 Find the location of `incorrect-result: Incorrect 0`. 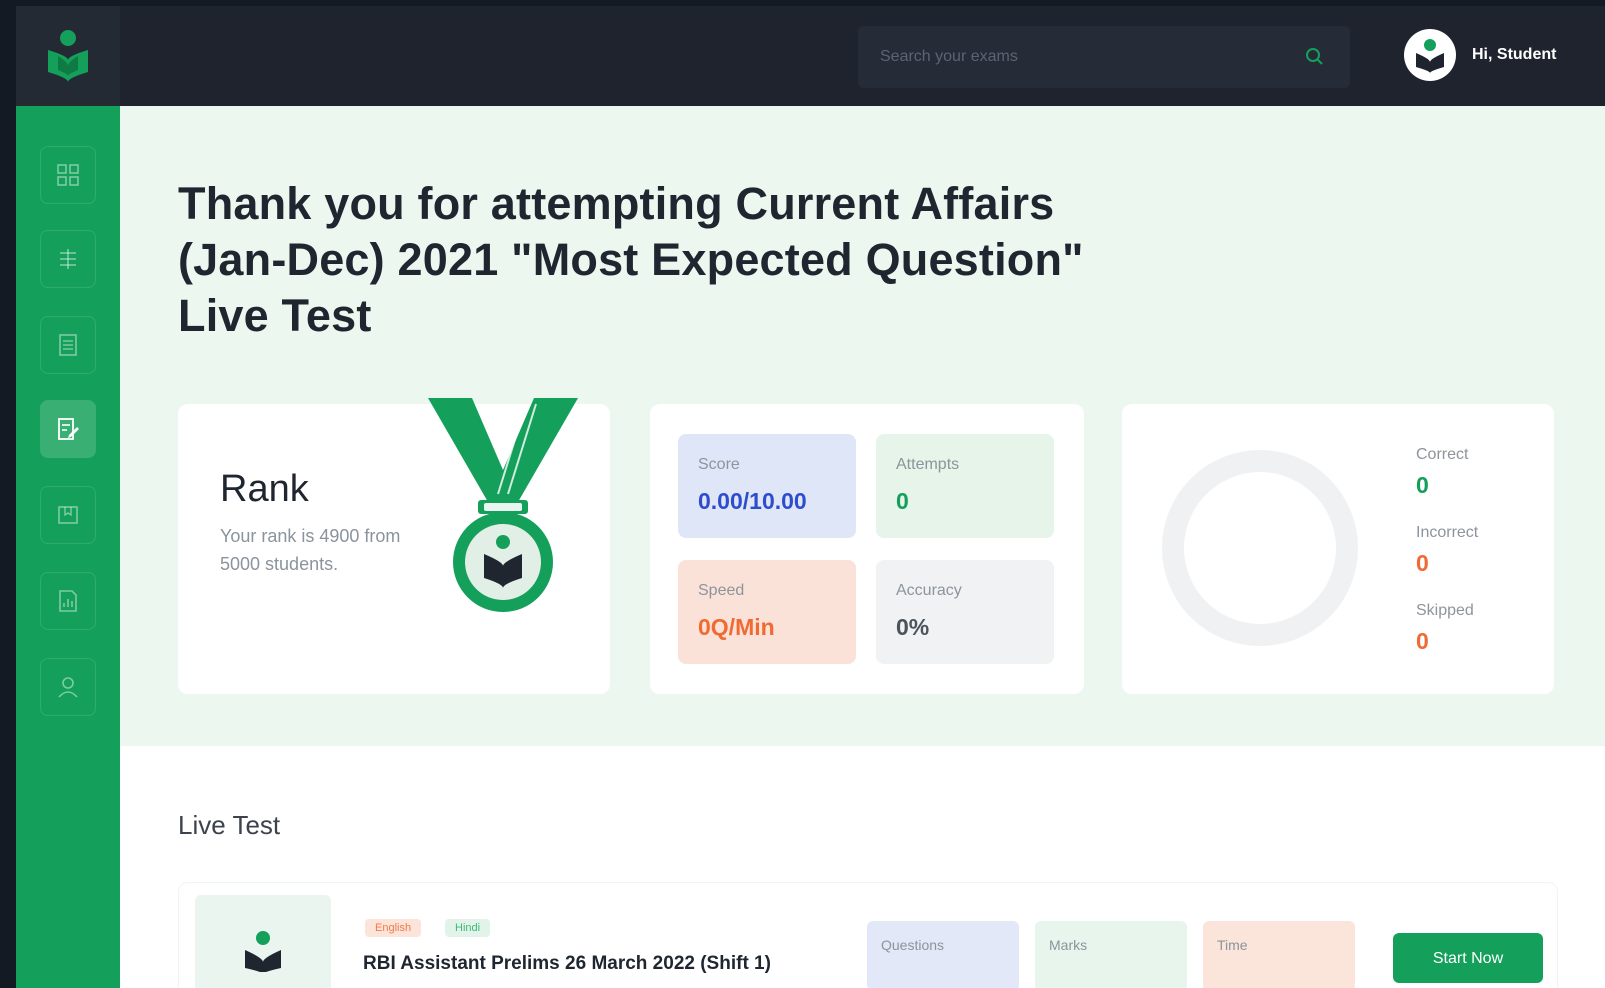

incorrect-result: Incorrect 0 is located at coordinates (1447, 550).